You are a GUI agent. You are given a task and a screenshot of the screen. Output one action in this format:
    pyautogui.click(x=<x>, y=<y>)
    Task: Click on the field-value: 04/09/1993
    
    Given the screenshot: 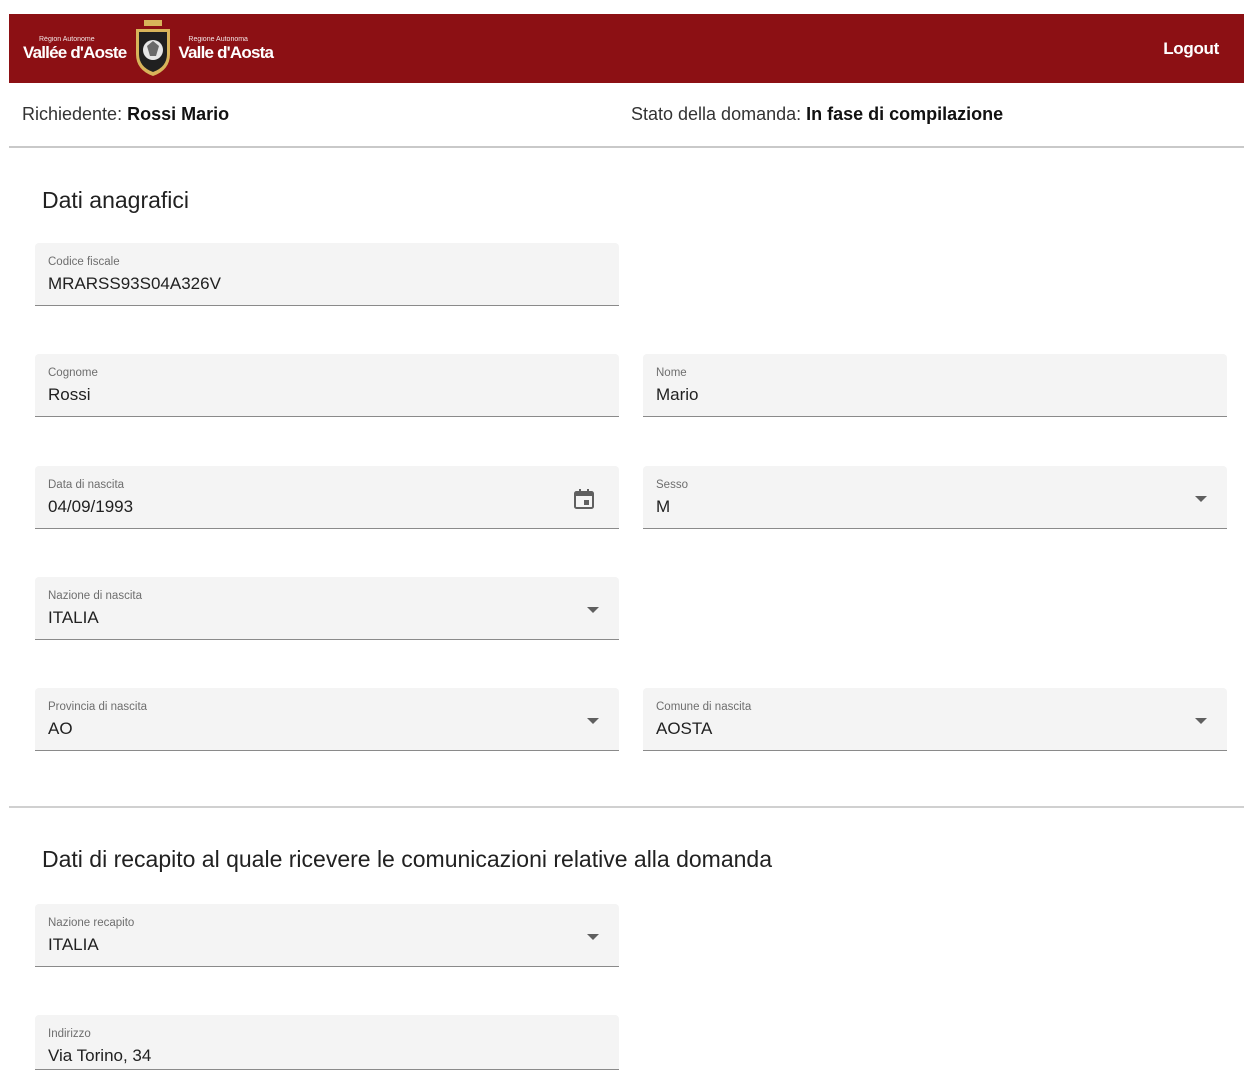 What is the action you would take?
    pyautogui.click(x=91, y=506)
    